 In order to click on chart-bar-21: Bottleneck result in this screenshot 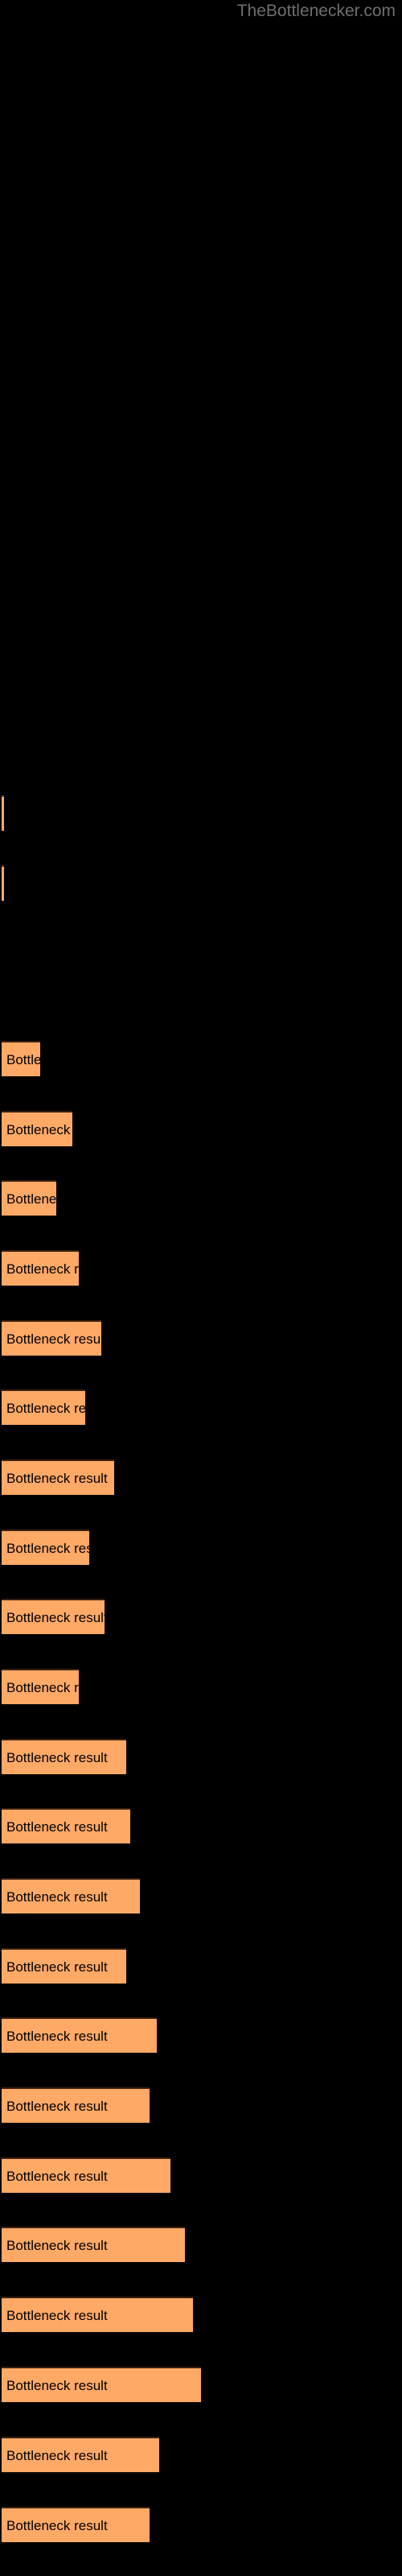, I will do `click(97, 2314)`.